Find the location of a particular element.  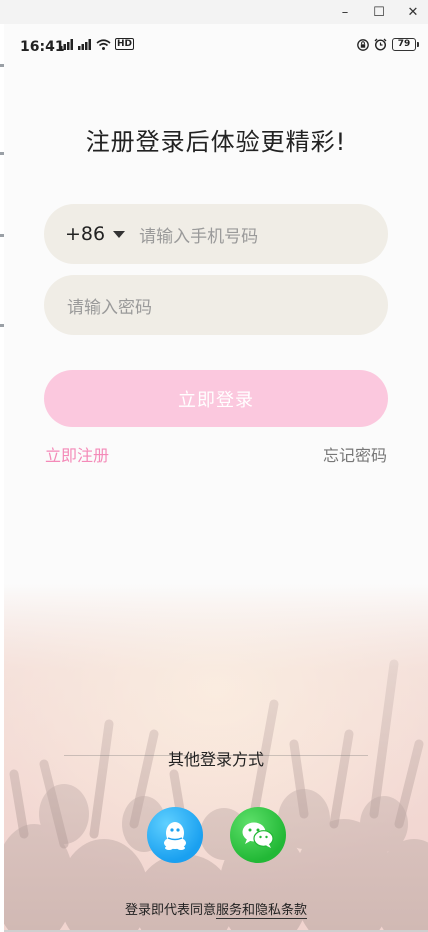

agreement-text: 登录即代表同意服务和隐私条款 is located at coordinates (216, 909).